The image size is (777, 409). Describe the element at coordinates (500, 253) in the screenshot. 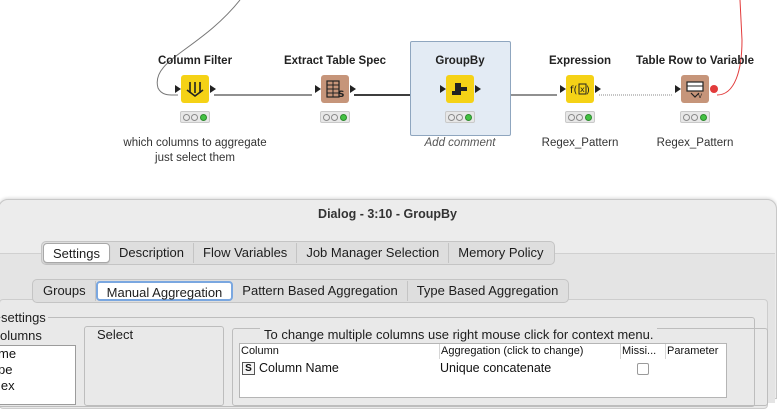

I see `tab-memory-policy: Memory Policy` at that location.